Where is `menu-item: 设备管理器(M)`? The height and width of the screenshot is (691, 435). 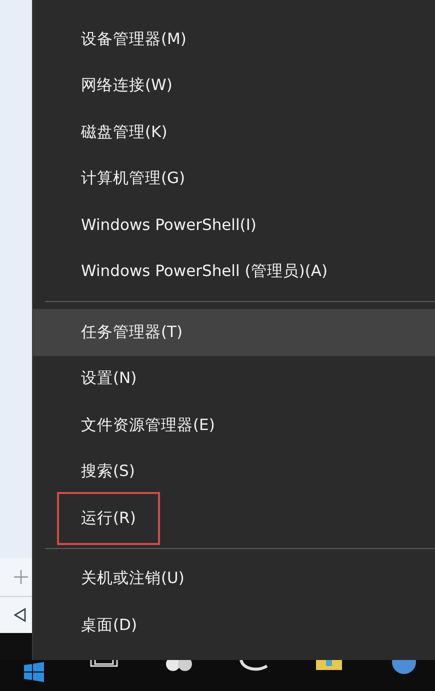 menu-item: 设备管理器(M) is located at coordinates (234, 39).